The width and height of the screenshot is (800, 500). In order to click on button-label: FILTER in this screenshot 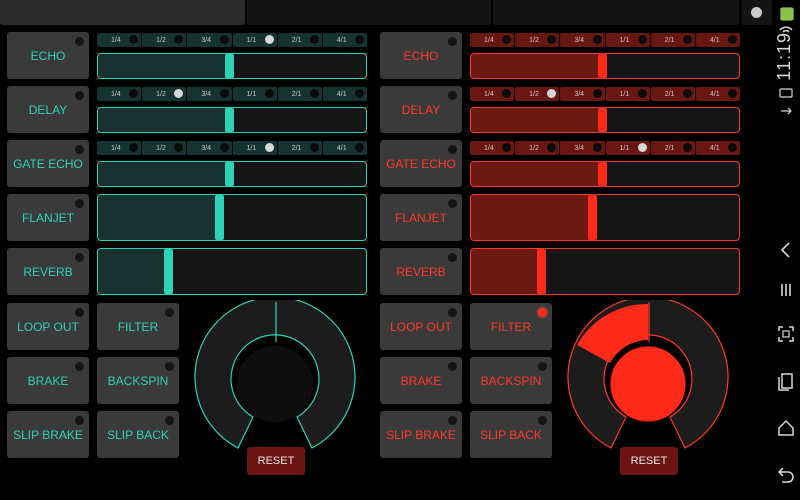, I will do `click(511, 326)`.